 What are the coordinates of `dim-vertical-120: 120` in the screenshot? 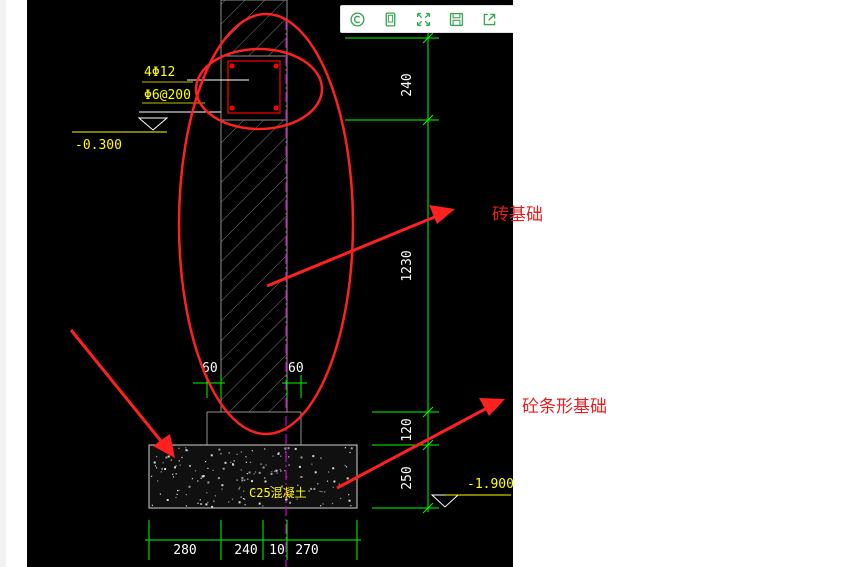 It's located at (407, 429).